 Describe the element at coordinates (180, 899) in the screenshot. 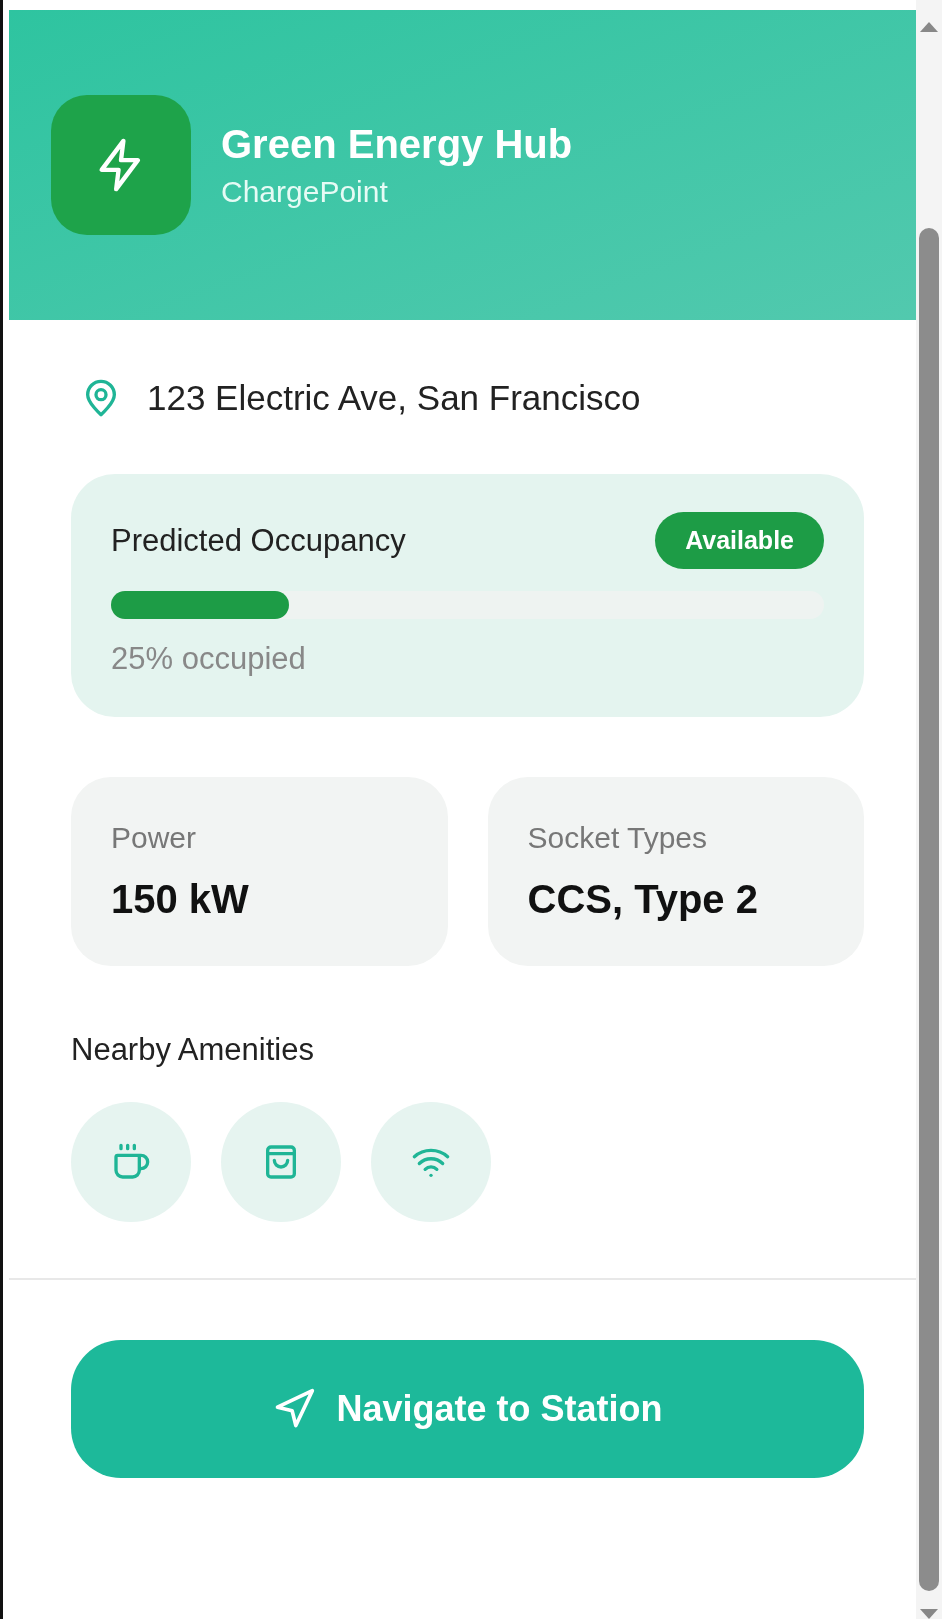

I see `spec-value: 150 kW` at that location.